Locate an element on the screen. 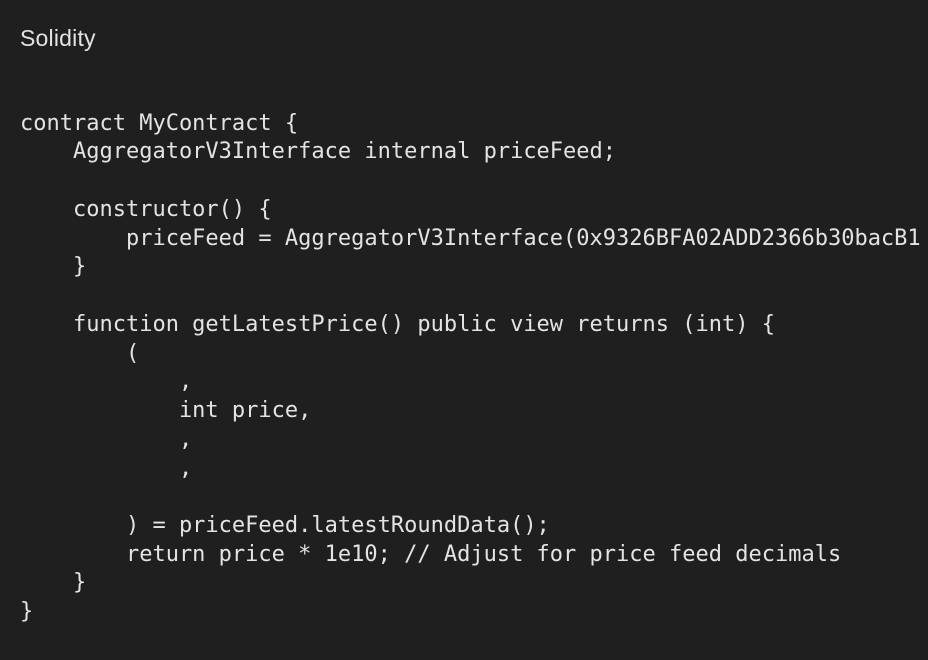  code-line-15: } is located at coordinates (27, 611).